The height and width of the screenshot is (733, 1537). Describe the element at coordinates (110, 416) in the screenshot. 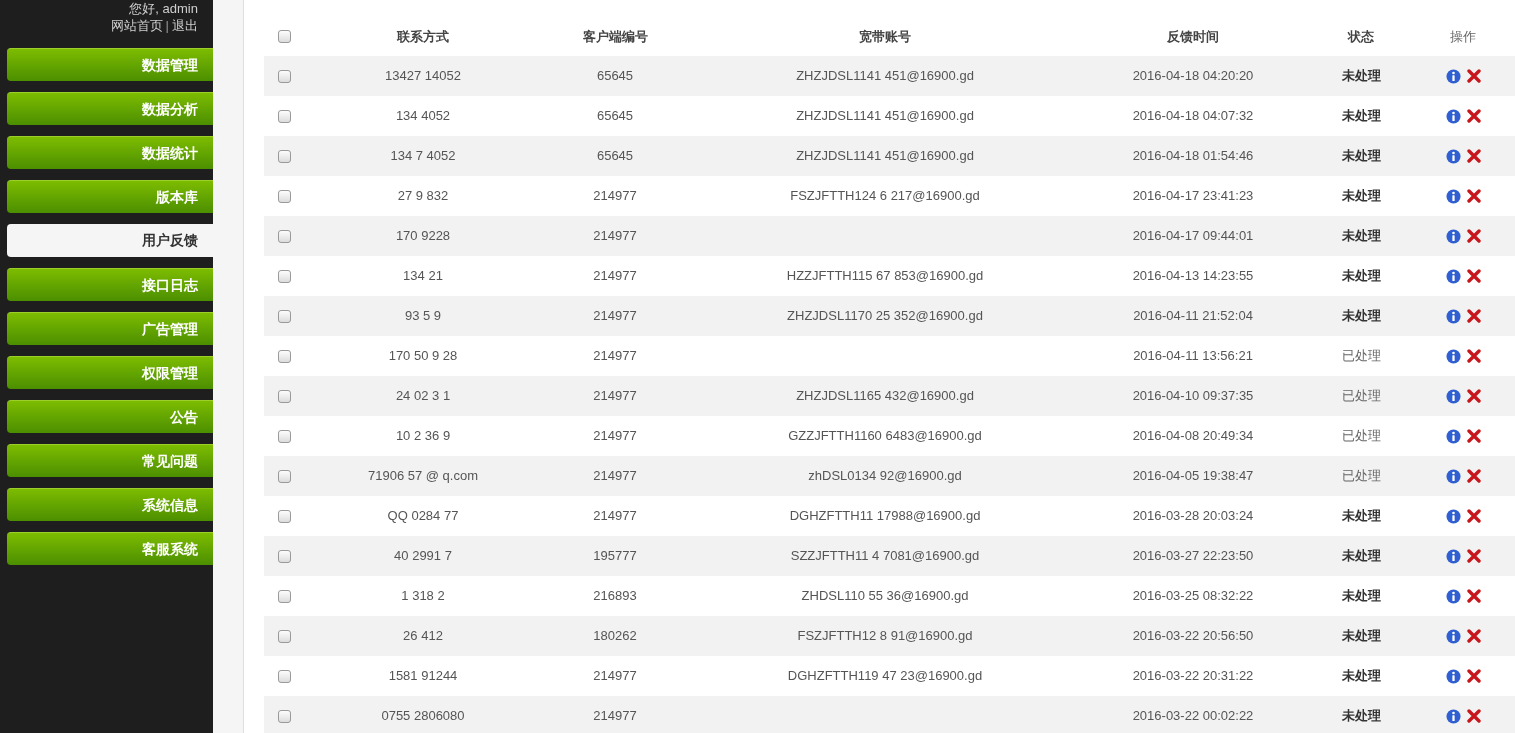

I see `nav-item: 公告` at that location.